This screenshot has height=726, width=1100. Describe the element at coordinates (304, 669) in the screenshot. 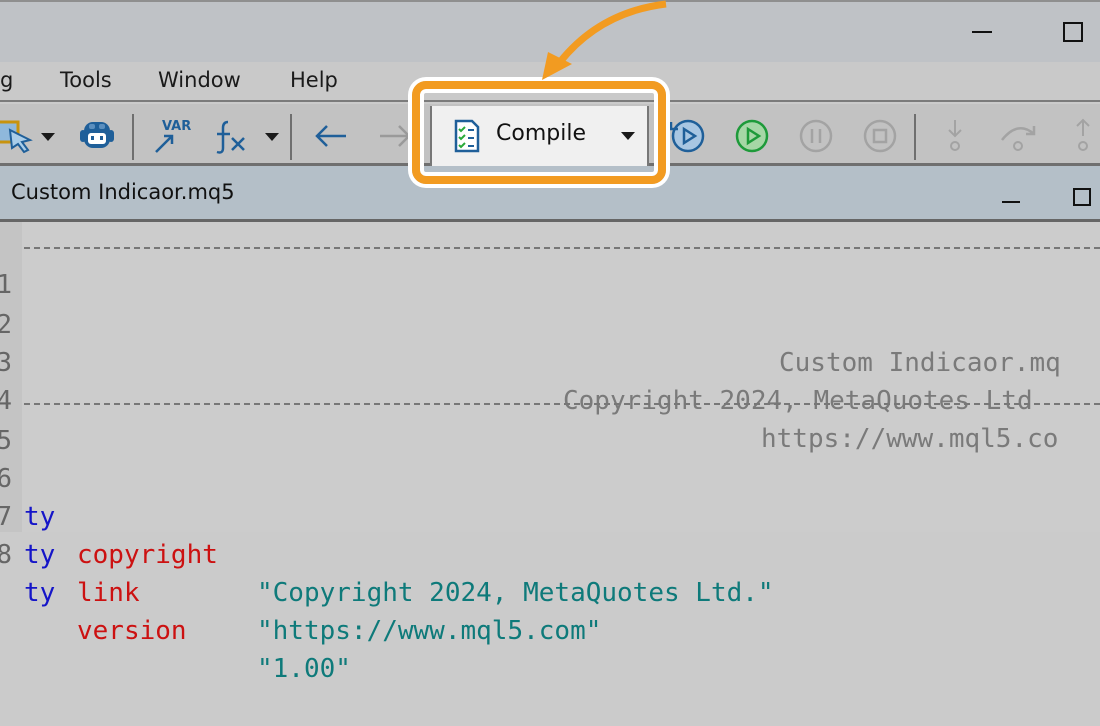

I see `string-value: "1.00"` at that location.